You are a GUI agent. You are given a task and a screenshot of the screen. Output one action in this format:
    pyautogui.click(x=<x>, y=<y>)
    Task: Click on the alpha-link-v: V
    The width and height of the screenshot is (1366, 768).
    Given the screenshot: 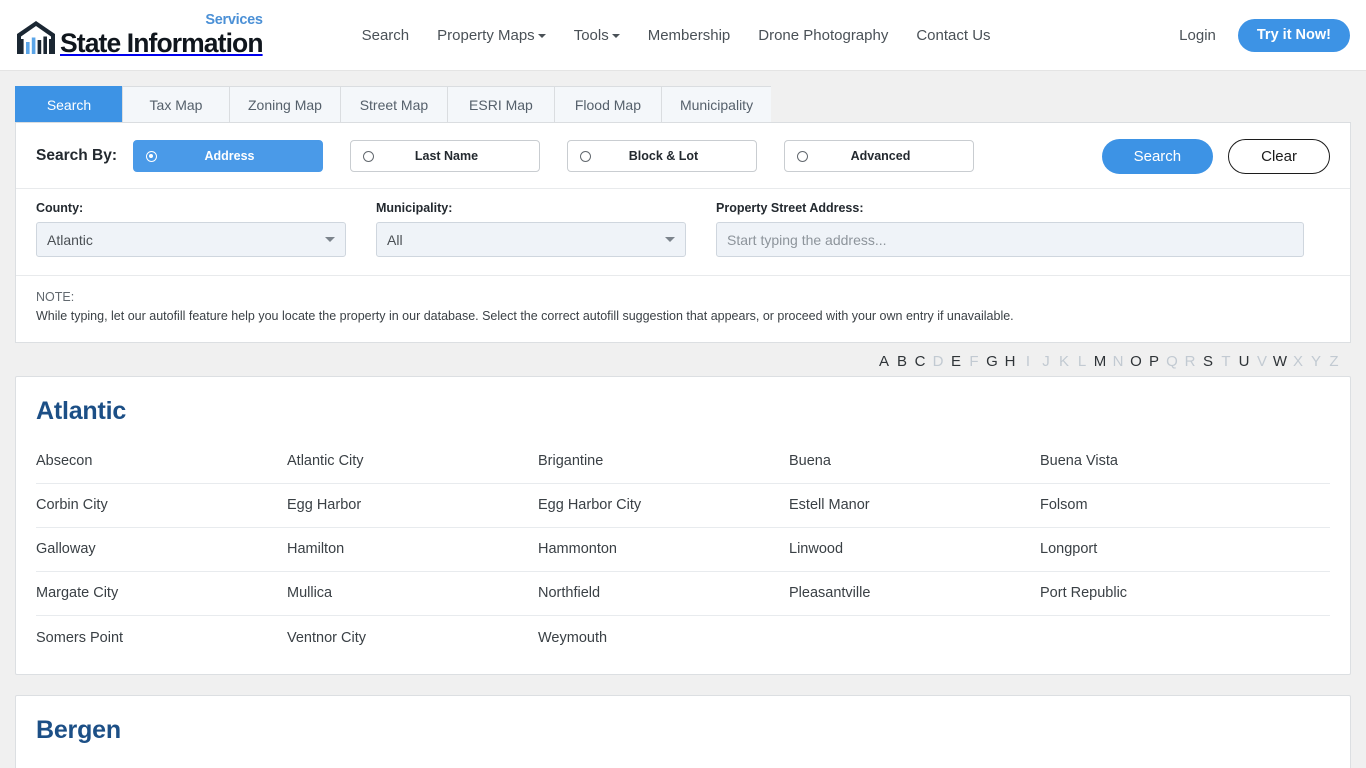 What is the action you would take?
    pyautogui.click(x=1261, y=361)
    